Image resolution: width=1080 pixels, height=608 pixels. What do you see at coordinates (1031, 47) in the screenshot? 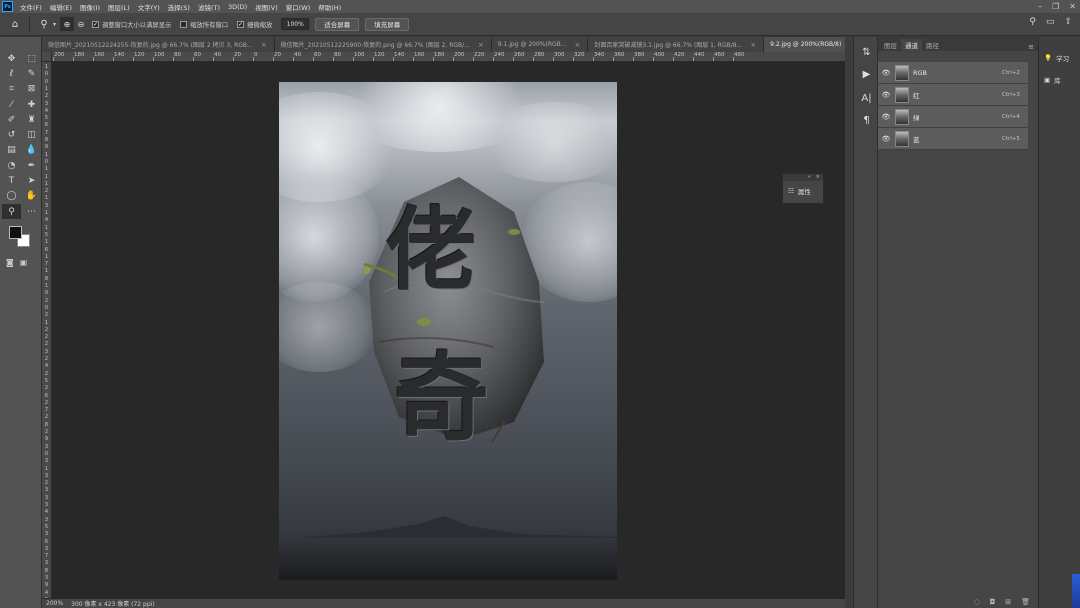
I see `panel-menu-icon: ≡` at bounding box center [1031, 47].